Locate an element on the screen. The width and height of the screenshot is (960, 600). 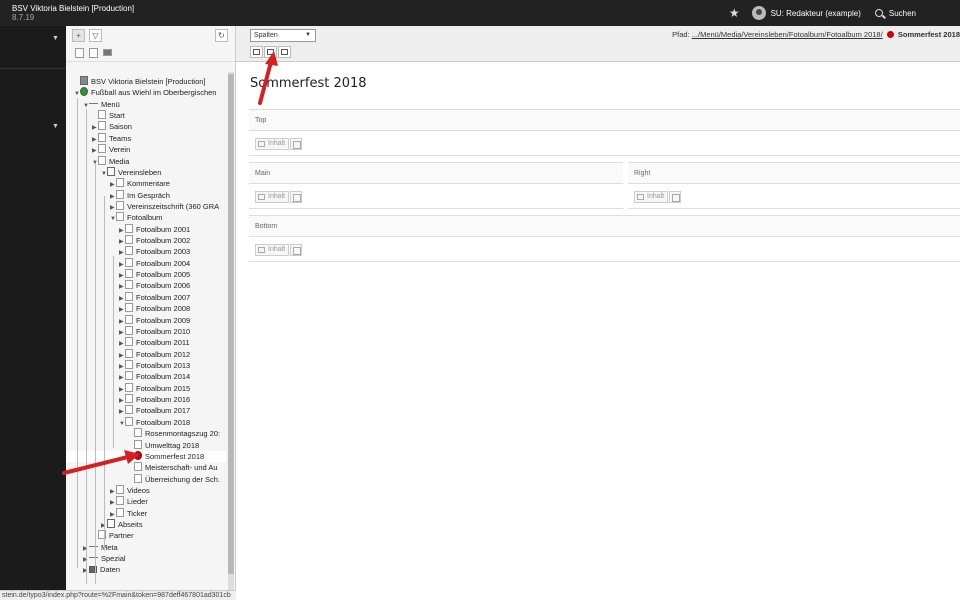
tree-node: ▶ Fotoalbum 2017 is located at coordinates (154, 410).